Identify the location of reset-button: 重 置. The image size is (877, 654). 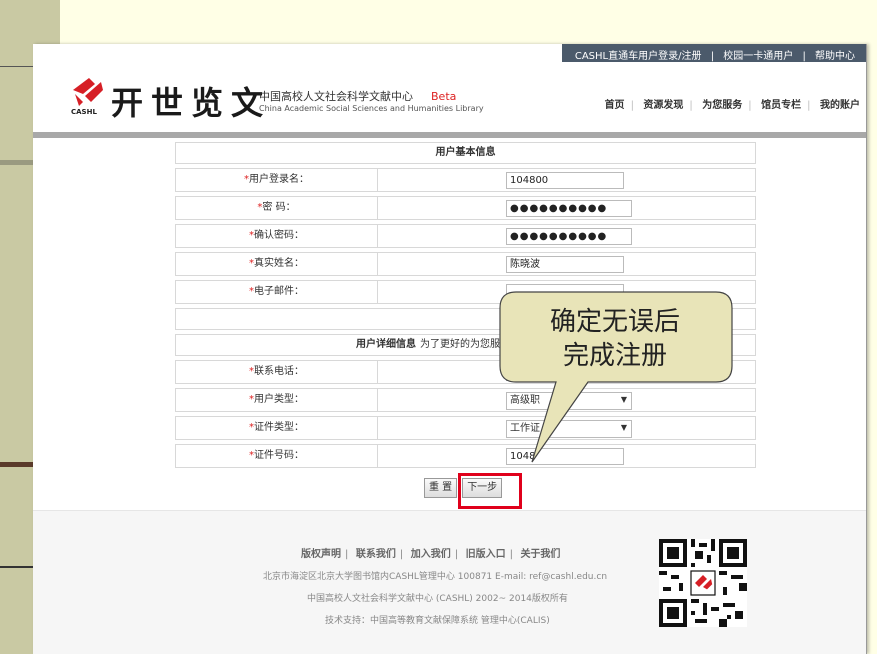
(441, 488).